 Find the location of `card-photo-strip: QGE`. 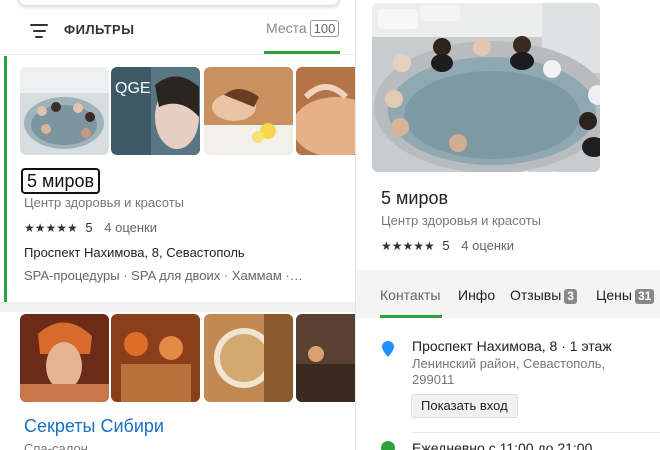

card-photo-strip: QGE is located at coordinates (187, 111).